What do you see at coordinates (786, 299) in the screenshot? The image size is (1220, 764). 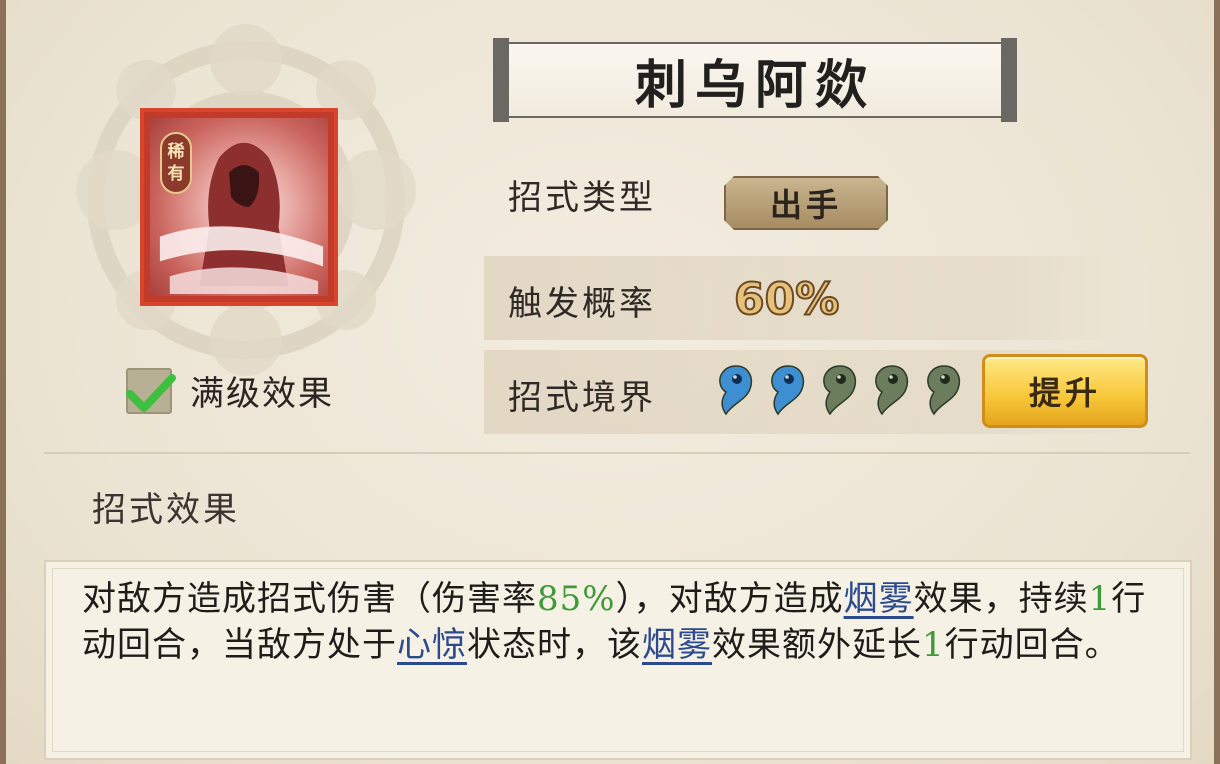 I see `trigger-rate-value: 60%` at bounding box center [786, 299].